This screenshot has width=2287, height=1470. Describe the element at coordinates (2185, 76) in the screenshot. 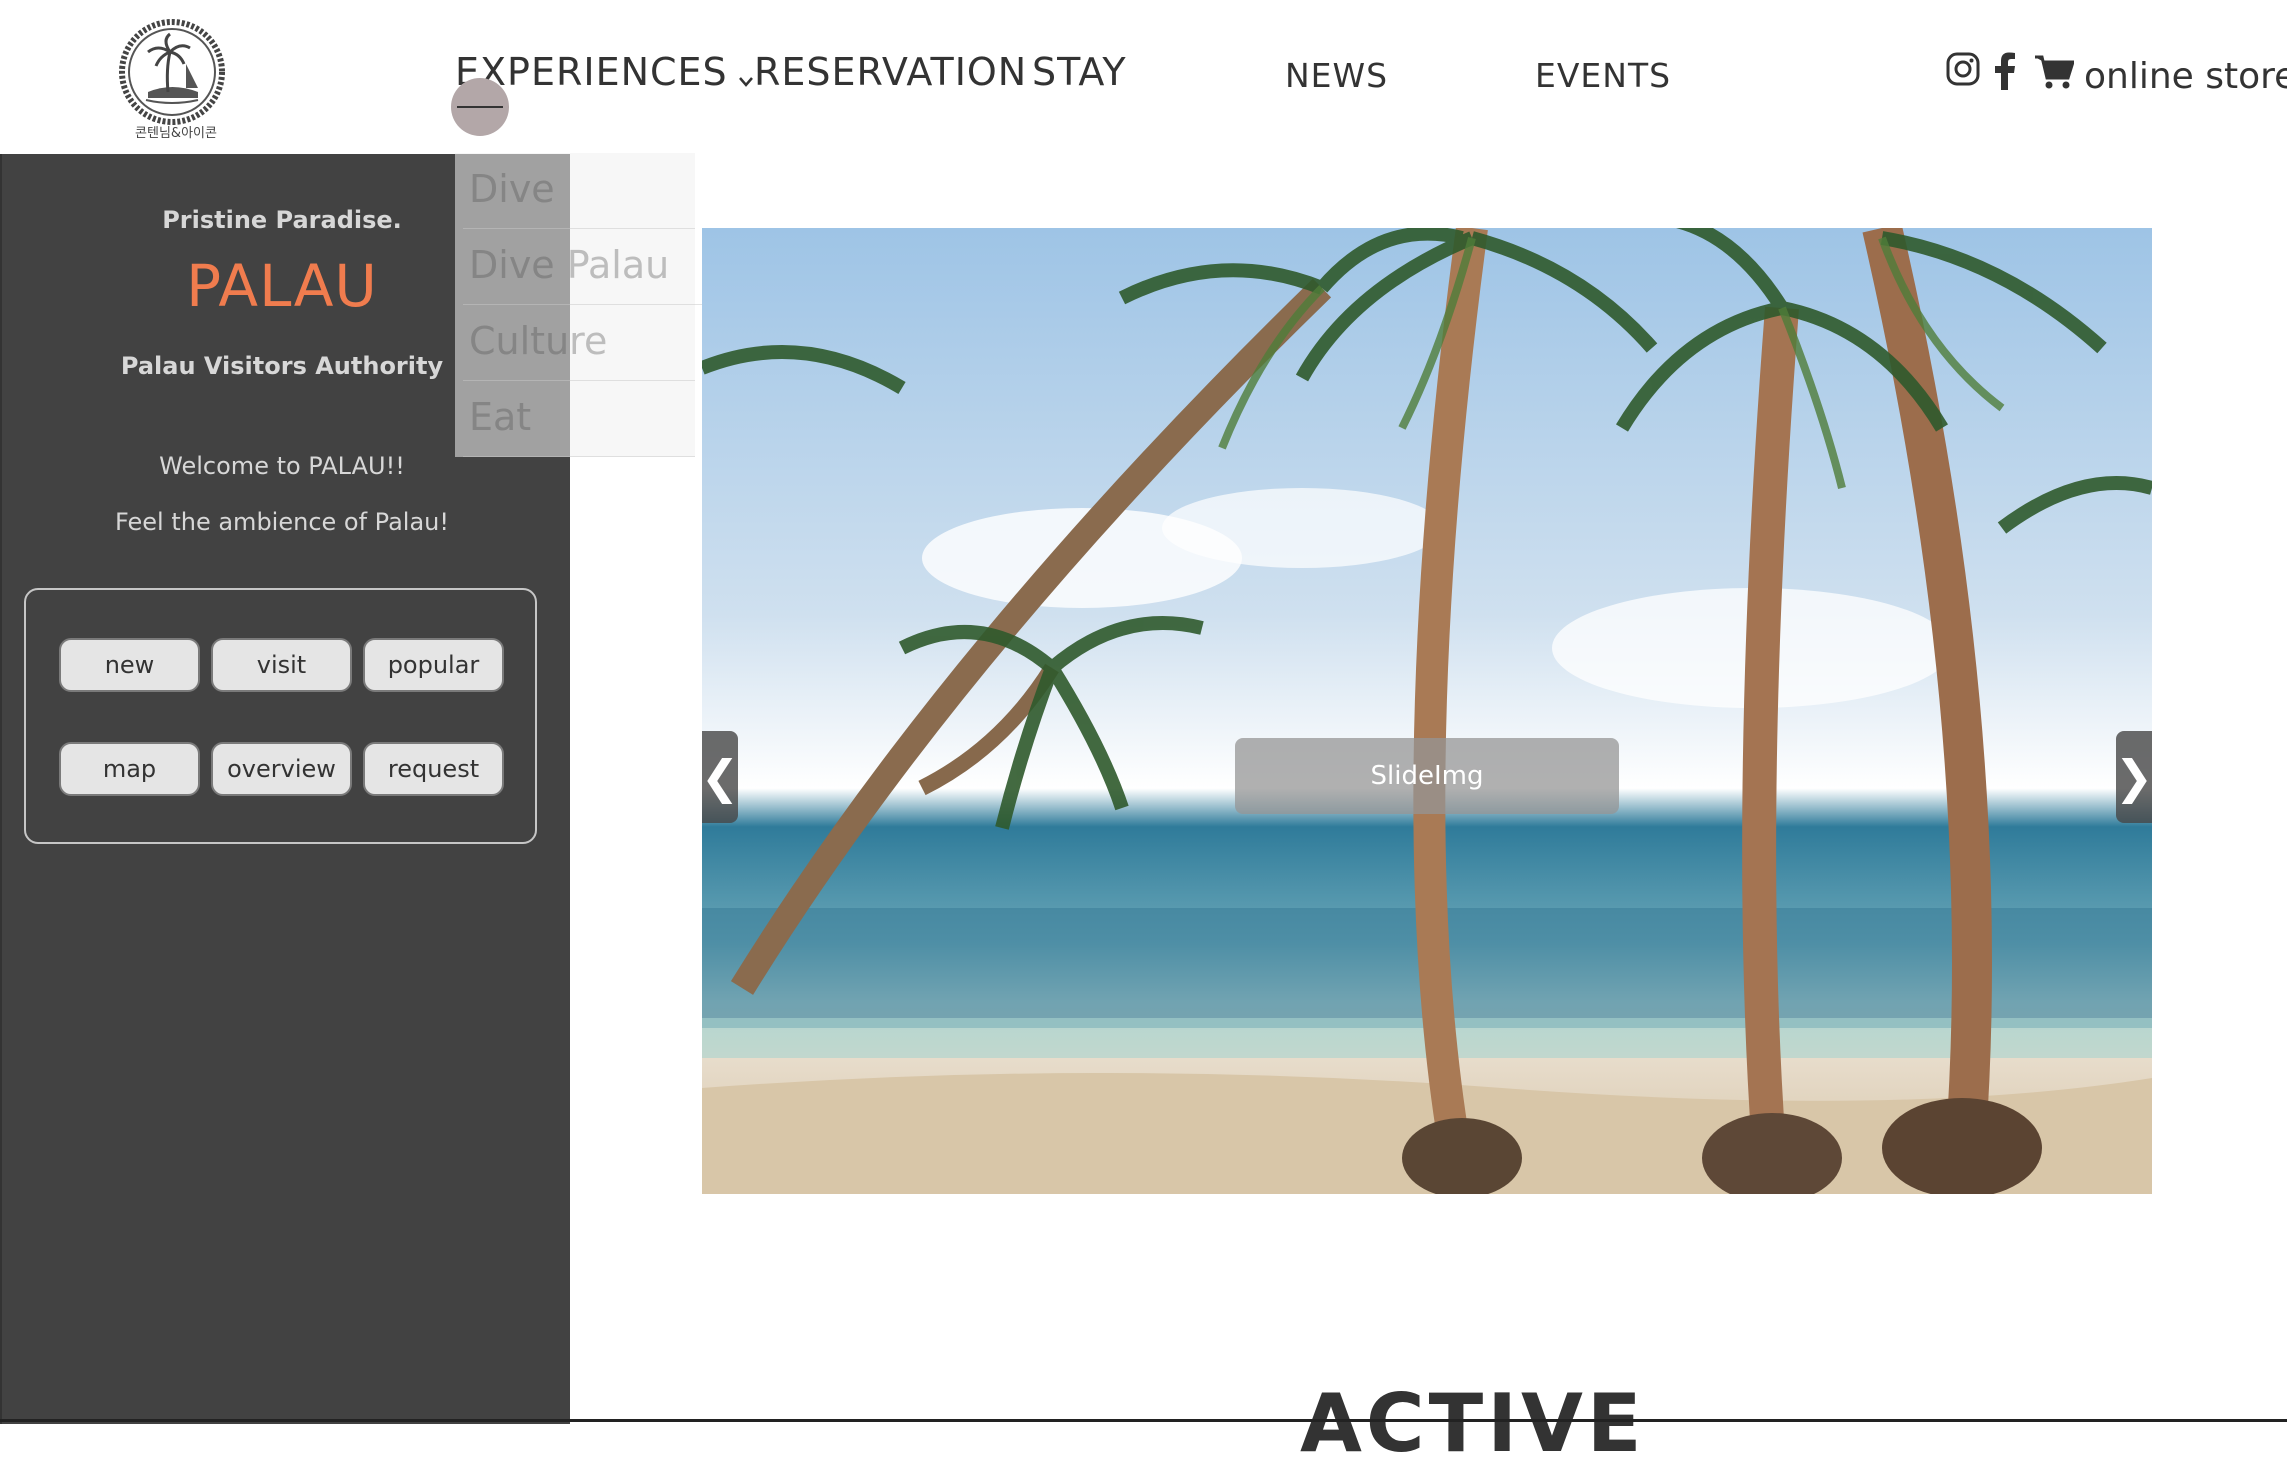

I see `online-store-link: online store` at that location.